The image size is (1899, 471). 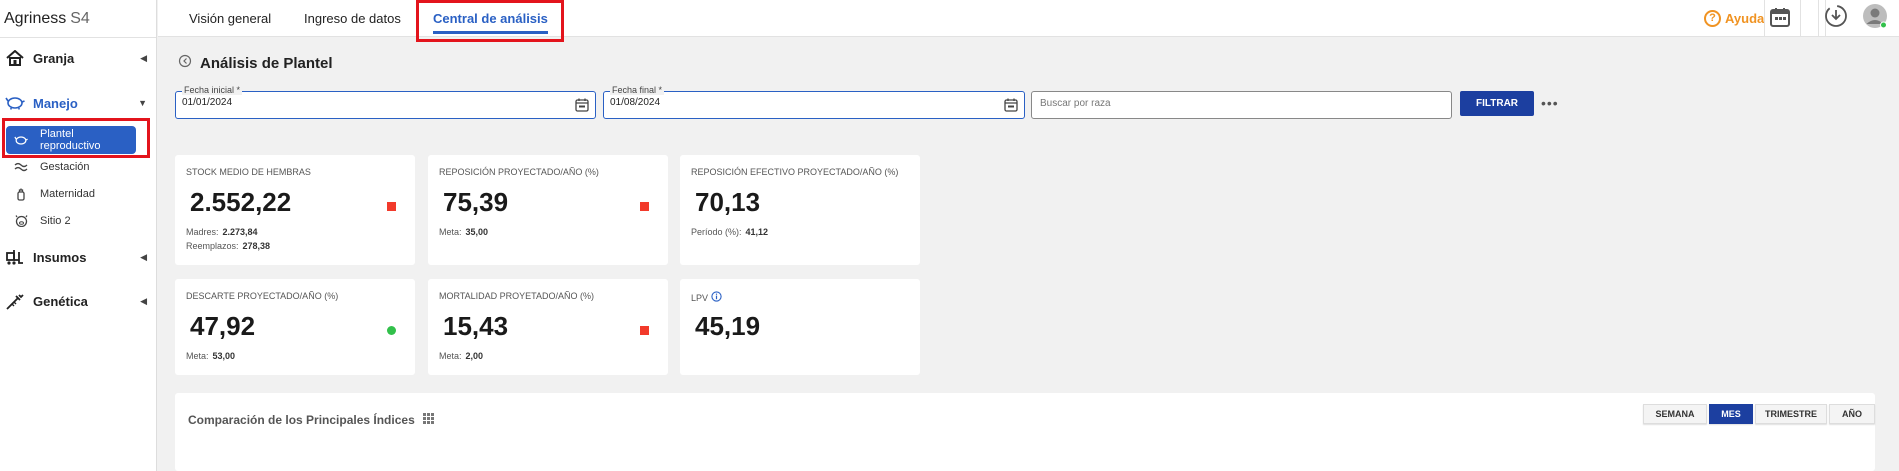 What do you see at coordinates (21, 167) in the screenshot?
I see `gestation-icon` at bounding box center [21, 167].